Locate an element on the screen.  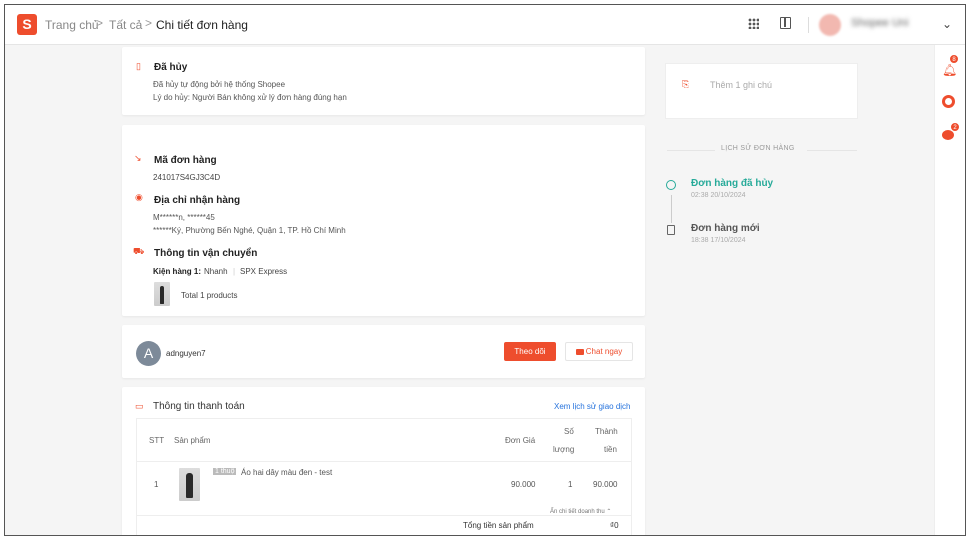
col-qty-1: Số is located at coordinates (569, 431).